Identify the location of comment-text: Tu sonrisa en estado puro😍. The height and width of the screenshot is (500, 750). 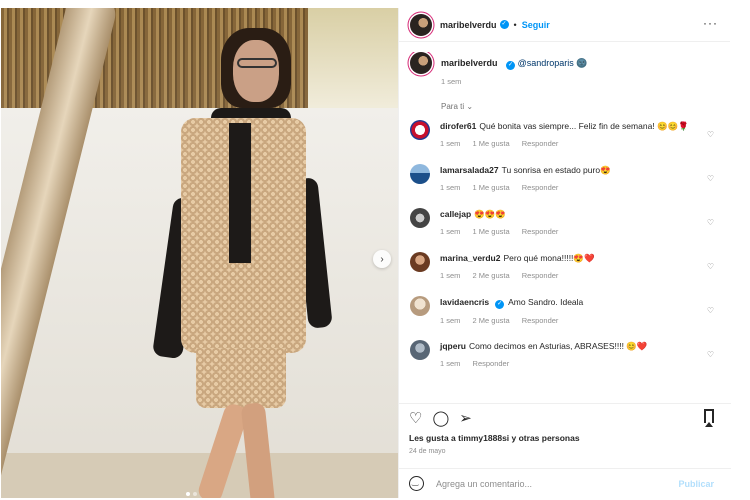
(556, 170).